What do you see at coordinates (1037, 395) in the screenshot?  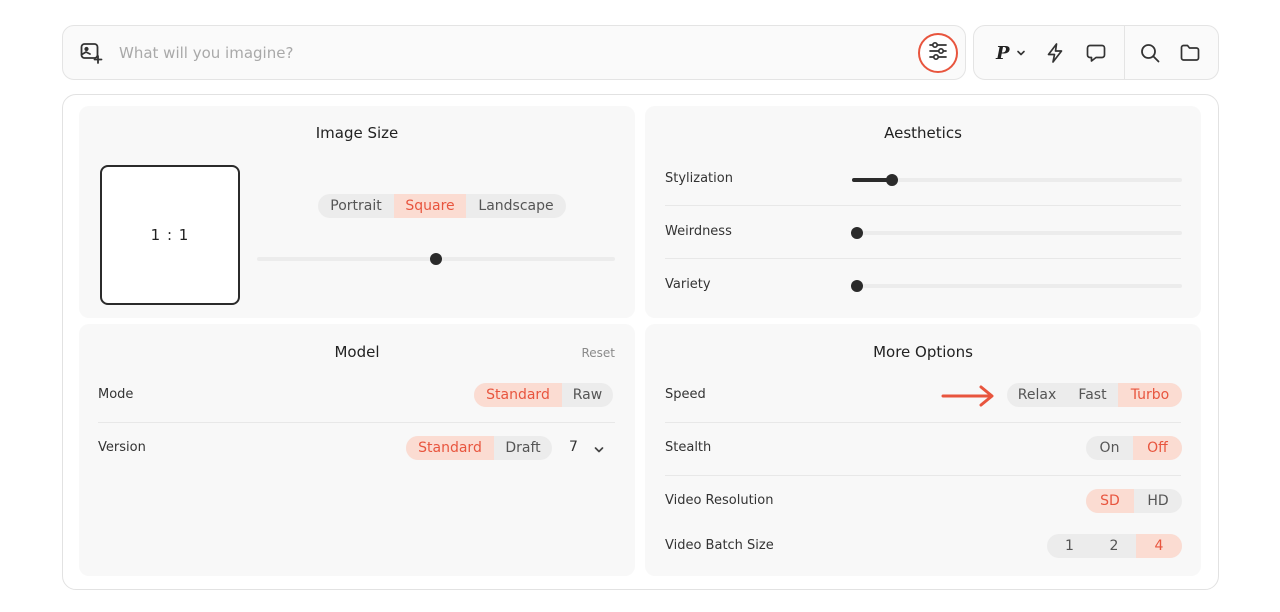 I see `speed-relax: Relax` at bounding box center [1037, 395].